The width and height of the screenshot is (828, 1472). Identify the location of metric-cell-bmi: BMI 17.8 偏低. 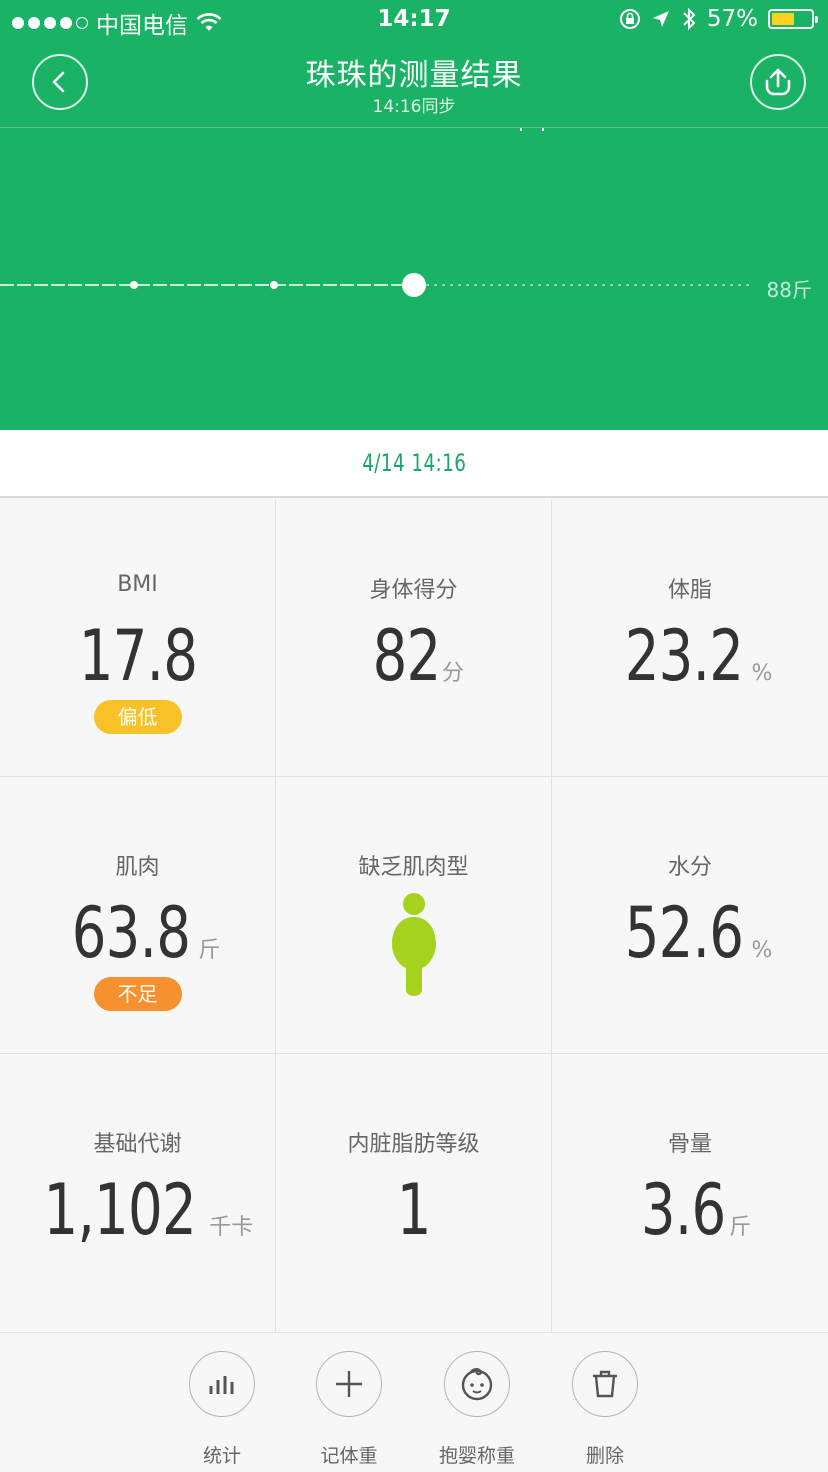
(138, 638).